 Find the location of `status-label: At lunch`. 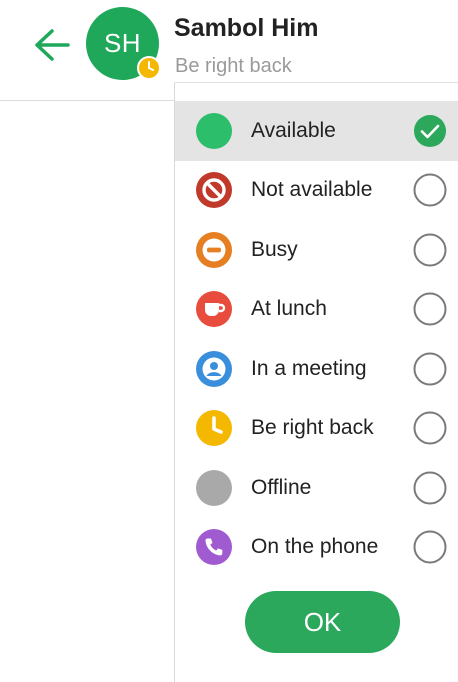

status-label: At lunch is located at coordinates (289, 309).